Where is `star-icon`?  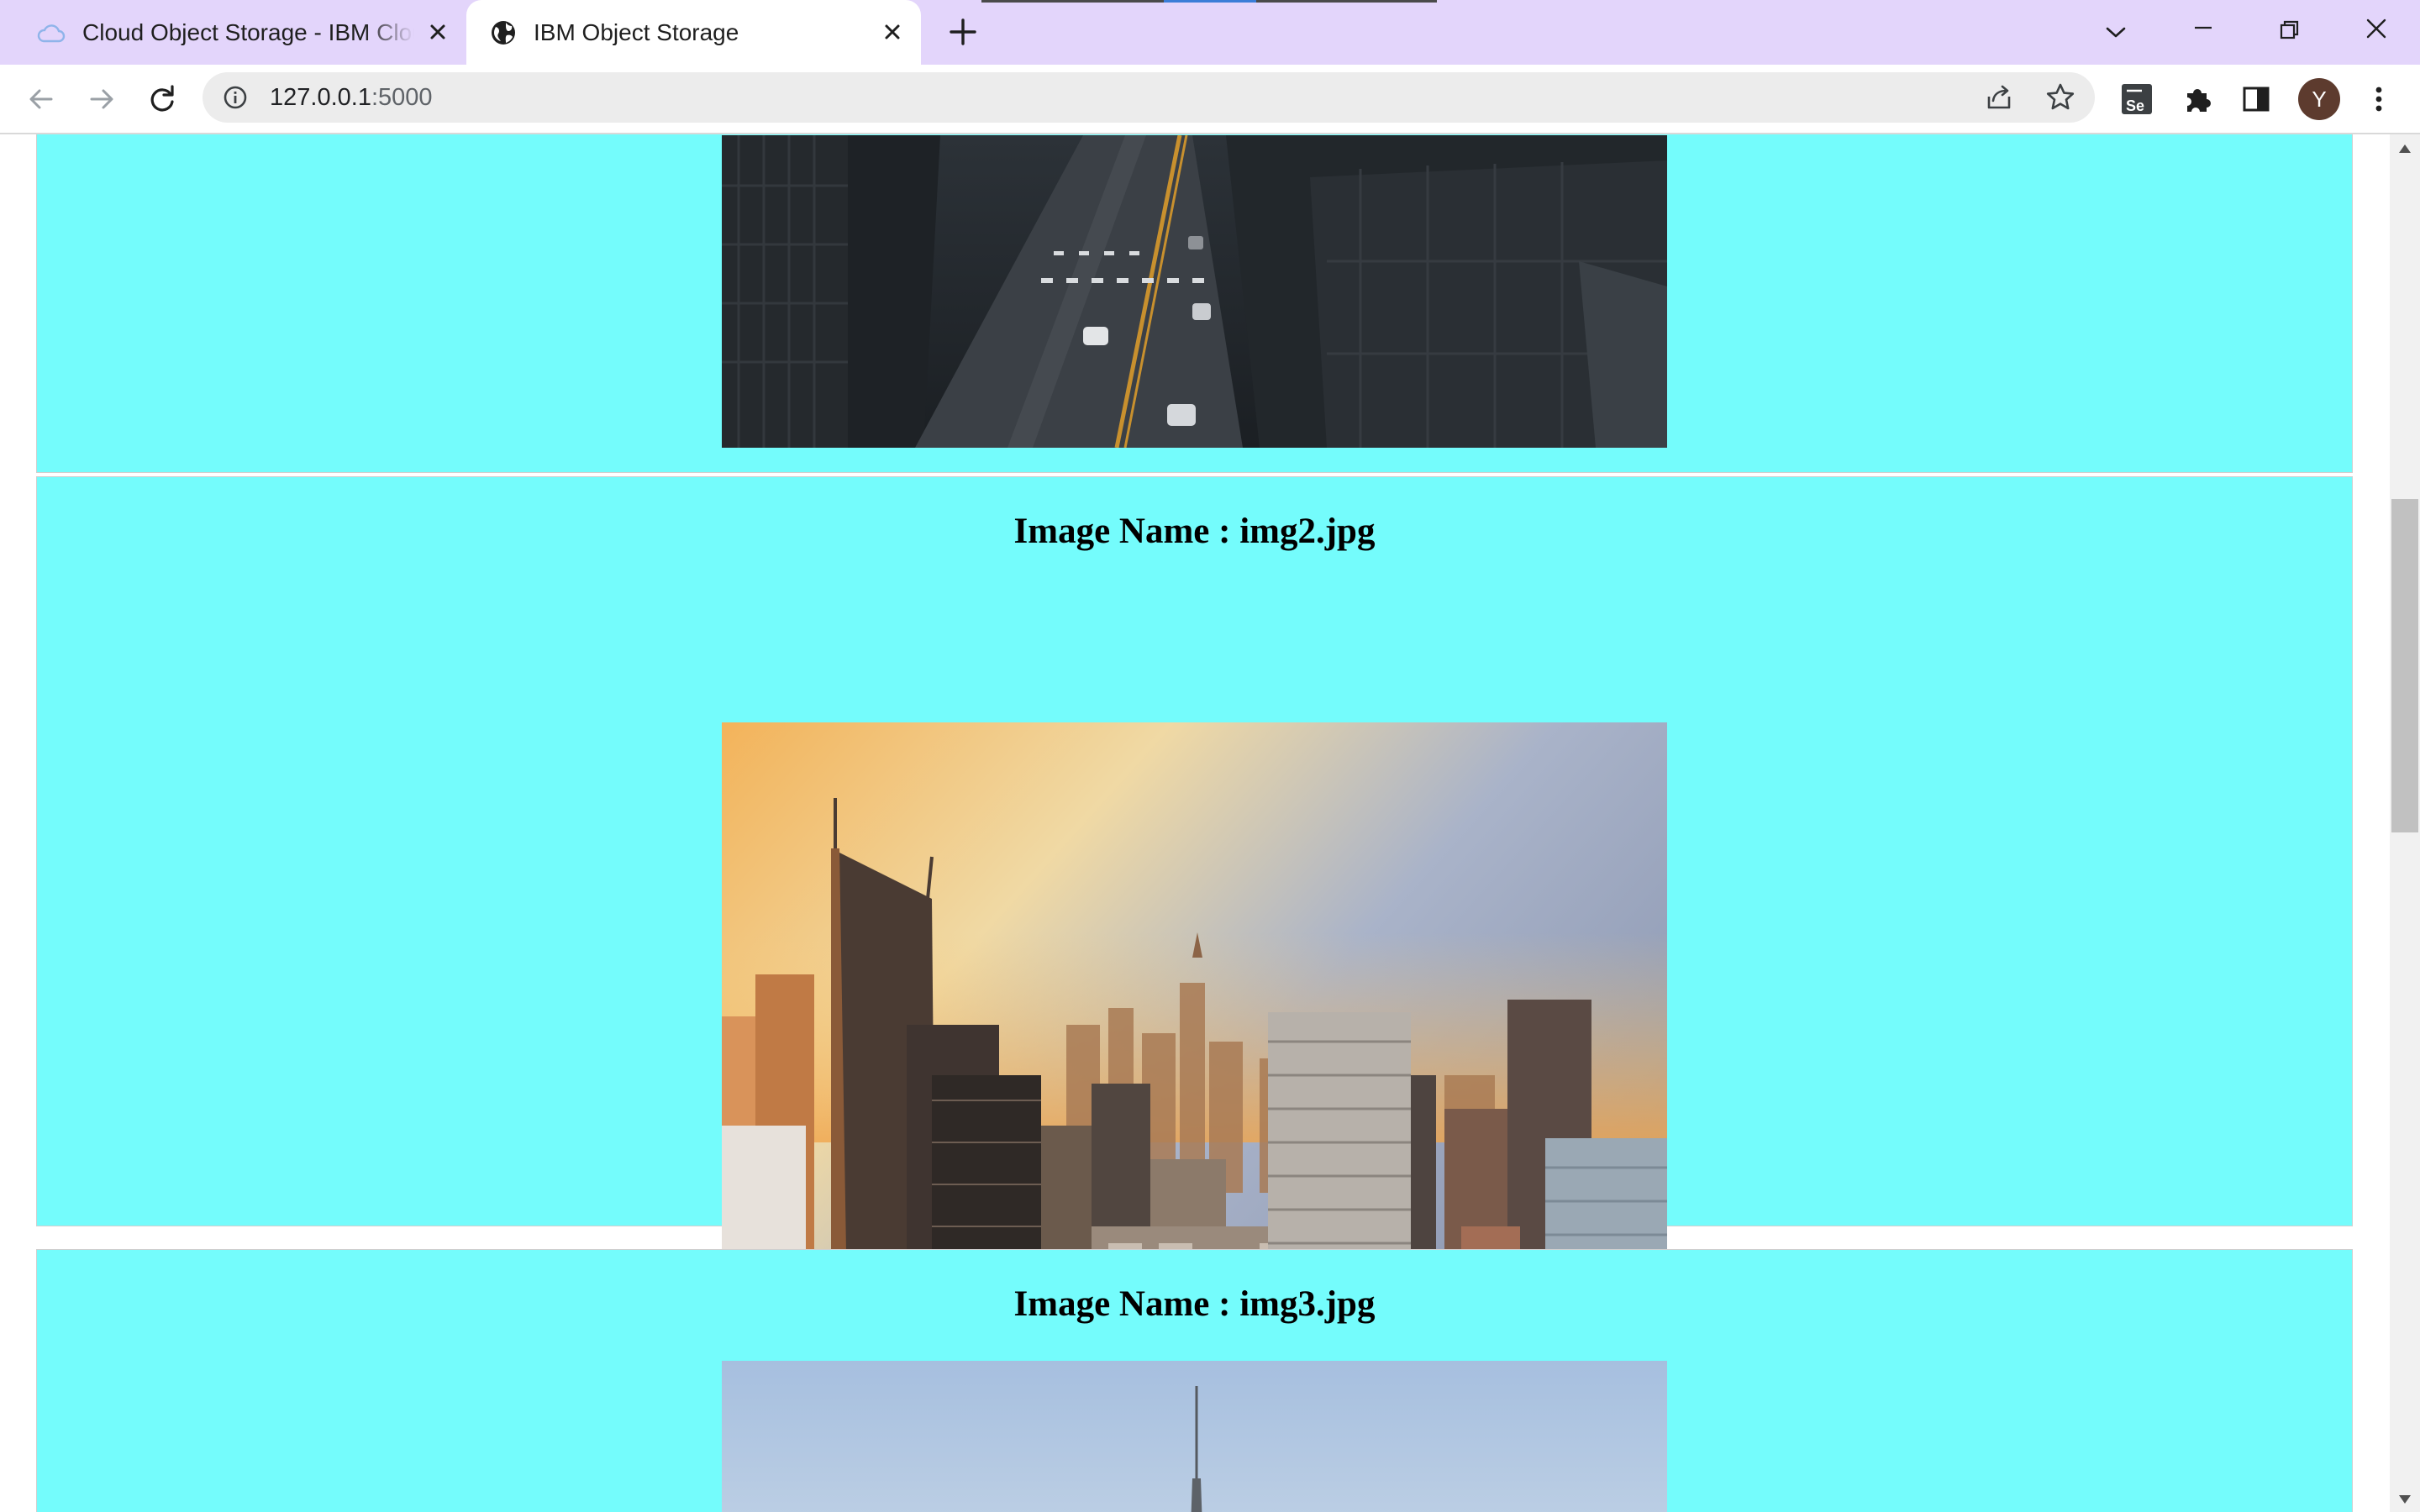
star-icon is located at coordinates (2060, 97).